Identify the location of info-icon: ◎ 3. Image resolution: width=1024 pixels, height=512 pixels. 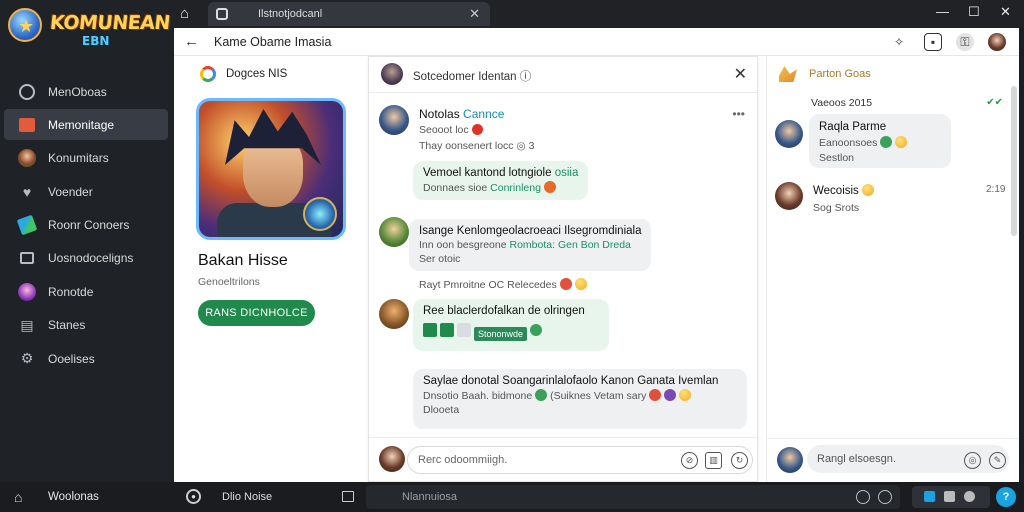
(525, 146).